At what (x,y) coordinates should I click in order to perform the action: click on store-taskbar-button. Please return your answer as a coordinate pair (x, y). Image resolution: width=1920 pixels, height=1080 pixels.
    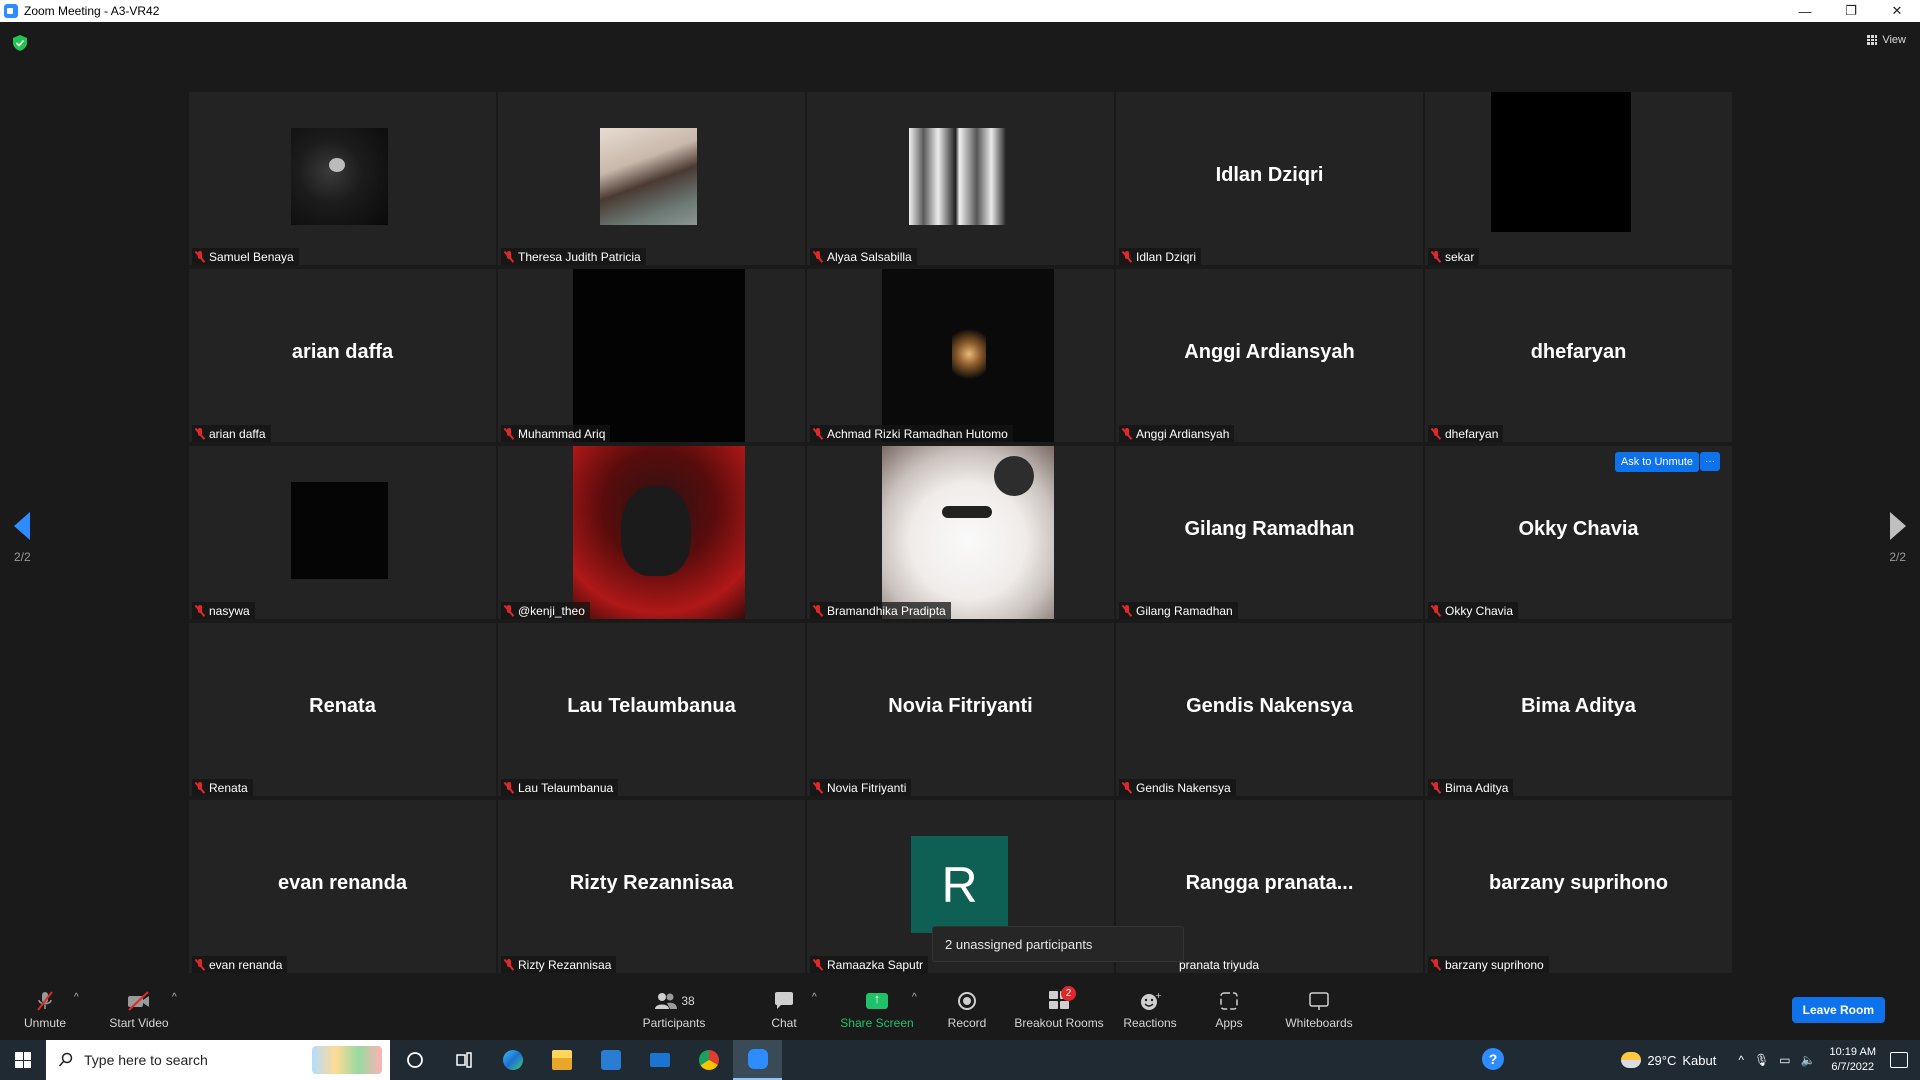
    Looking at the image, I should click on (610, 1060).